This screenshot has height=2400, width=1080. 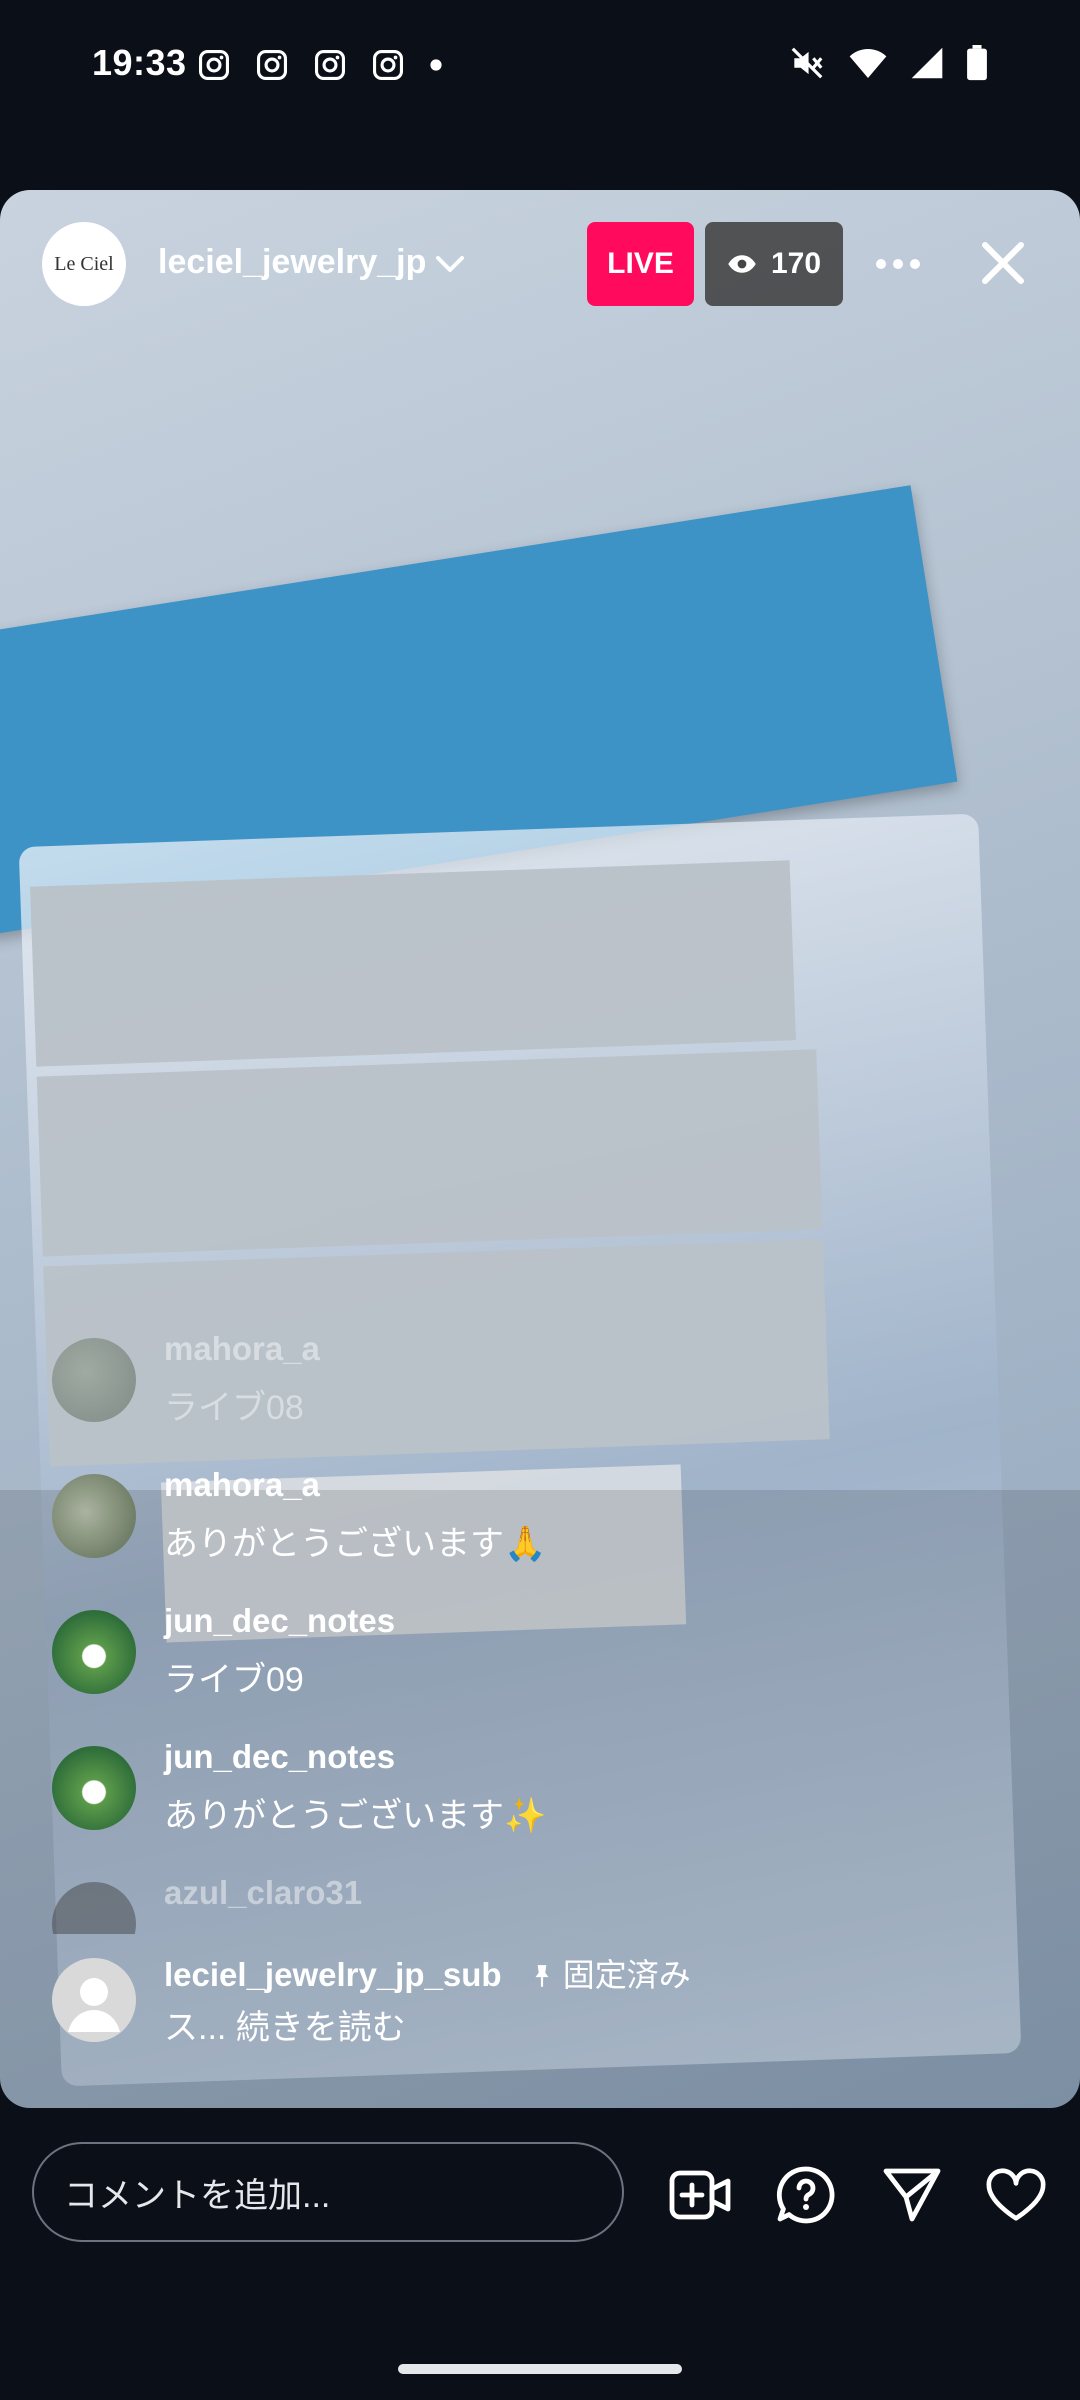 I want to click on live-badge: LIVE, so click(x=640, y=264).